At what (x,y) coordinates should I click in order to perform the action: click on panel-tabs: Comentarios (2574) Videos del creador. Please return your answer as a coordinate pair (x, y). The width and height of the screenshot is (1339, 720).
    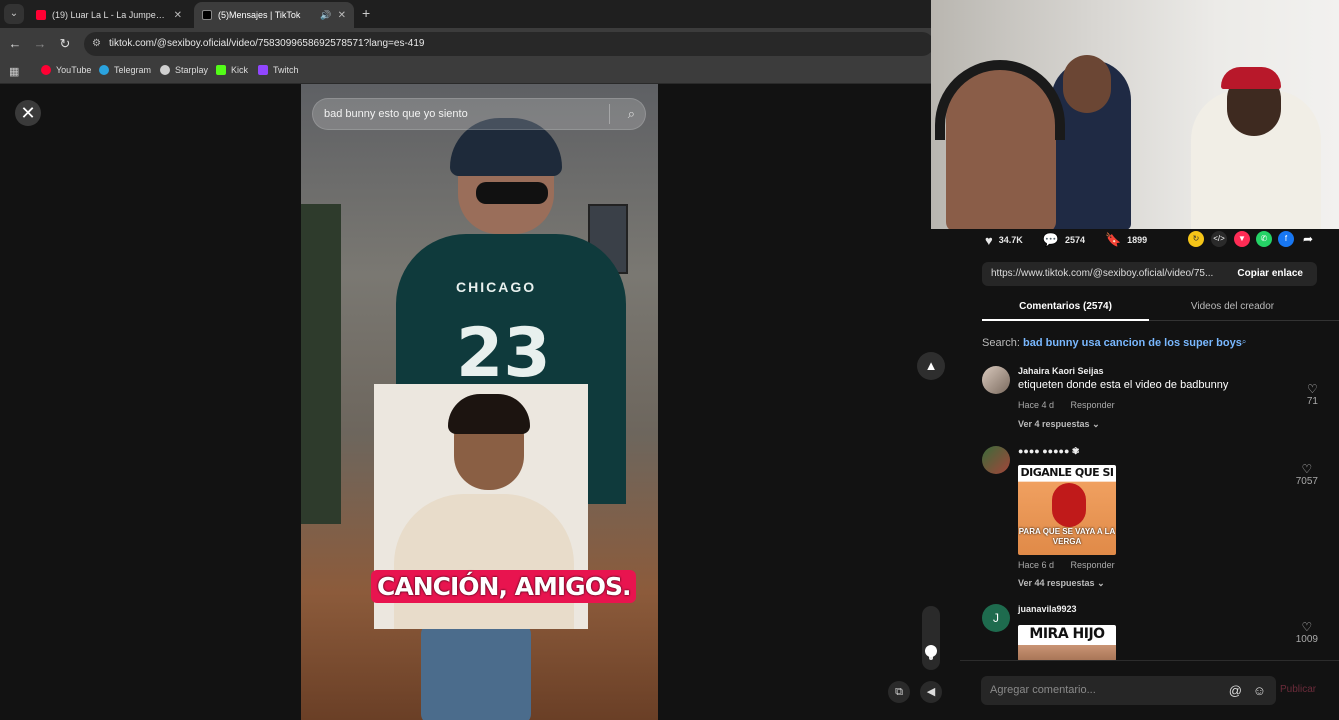
    Looking at the image, I should click on (1160, 308).